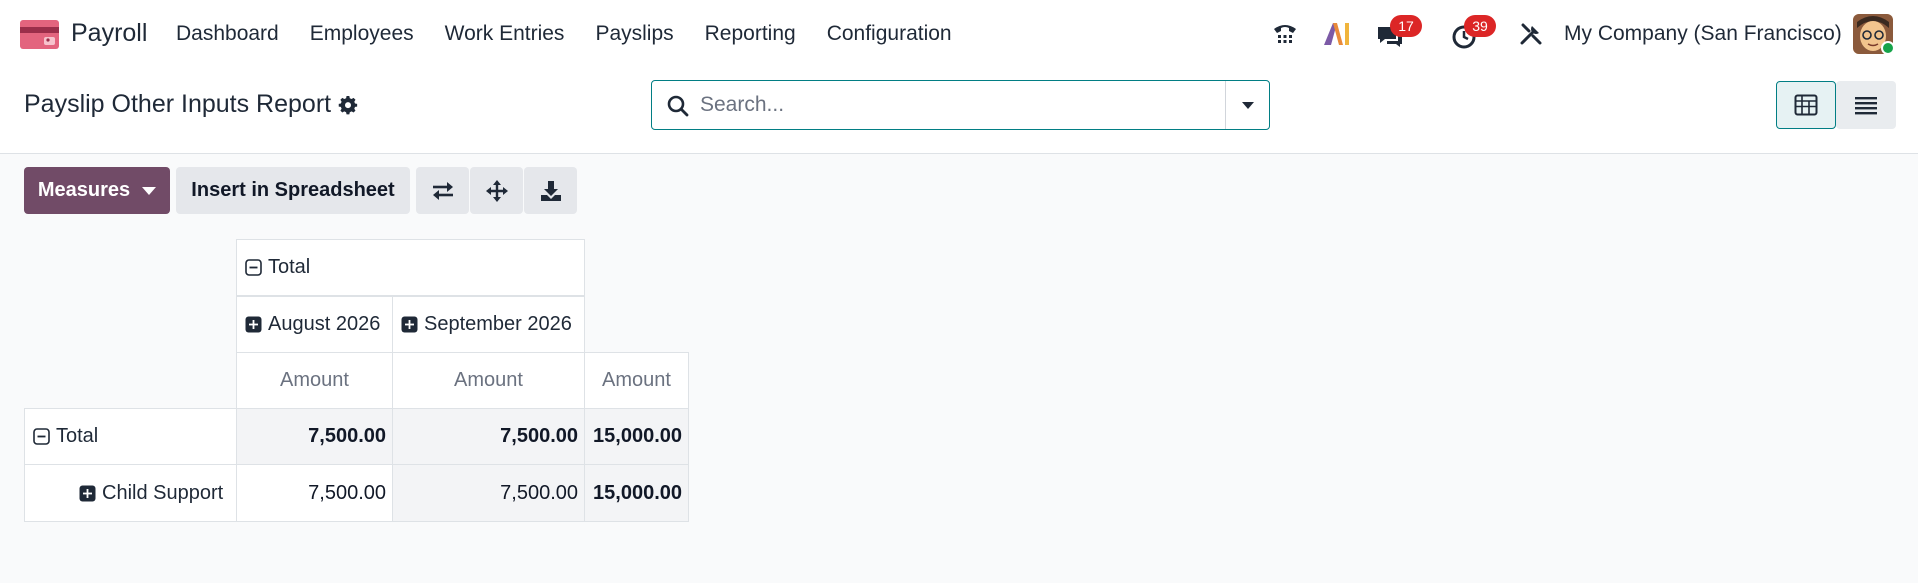  I want to click on menu-dashboard: Dashboard, so click(227, 34).